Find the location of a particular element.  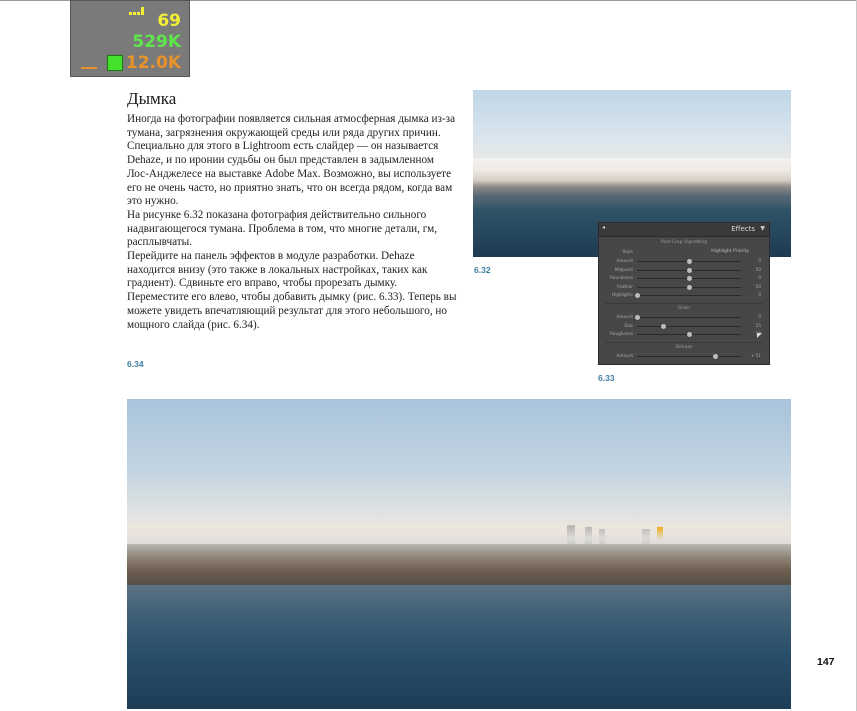

fog-layer is located at coordinates (632, 168).